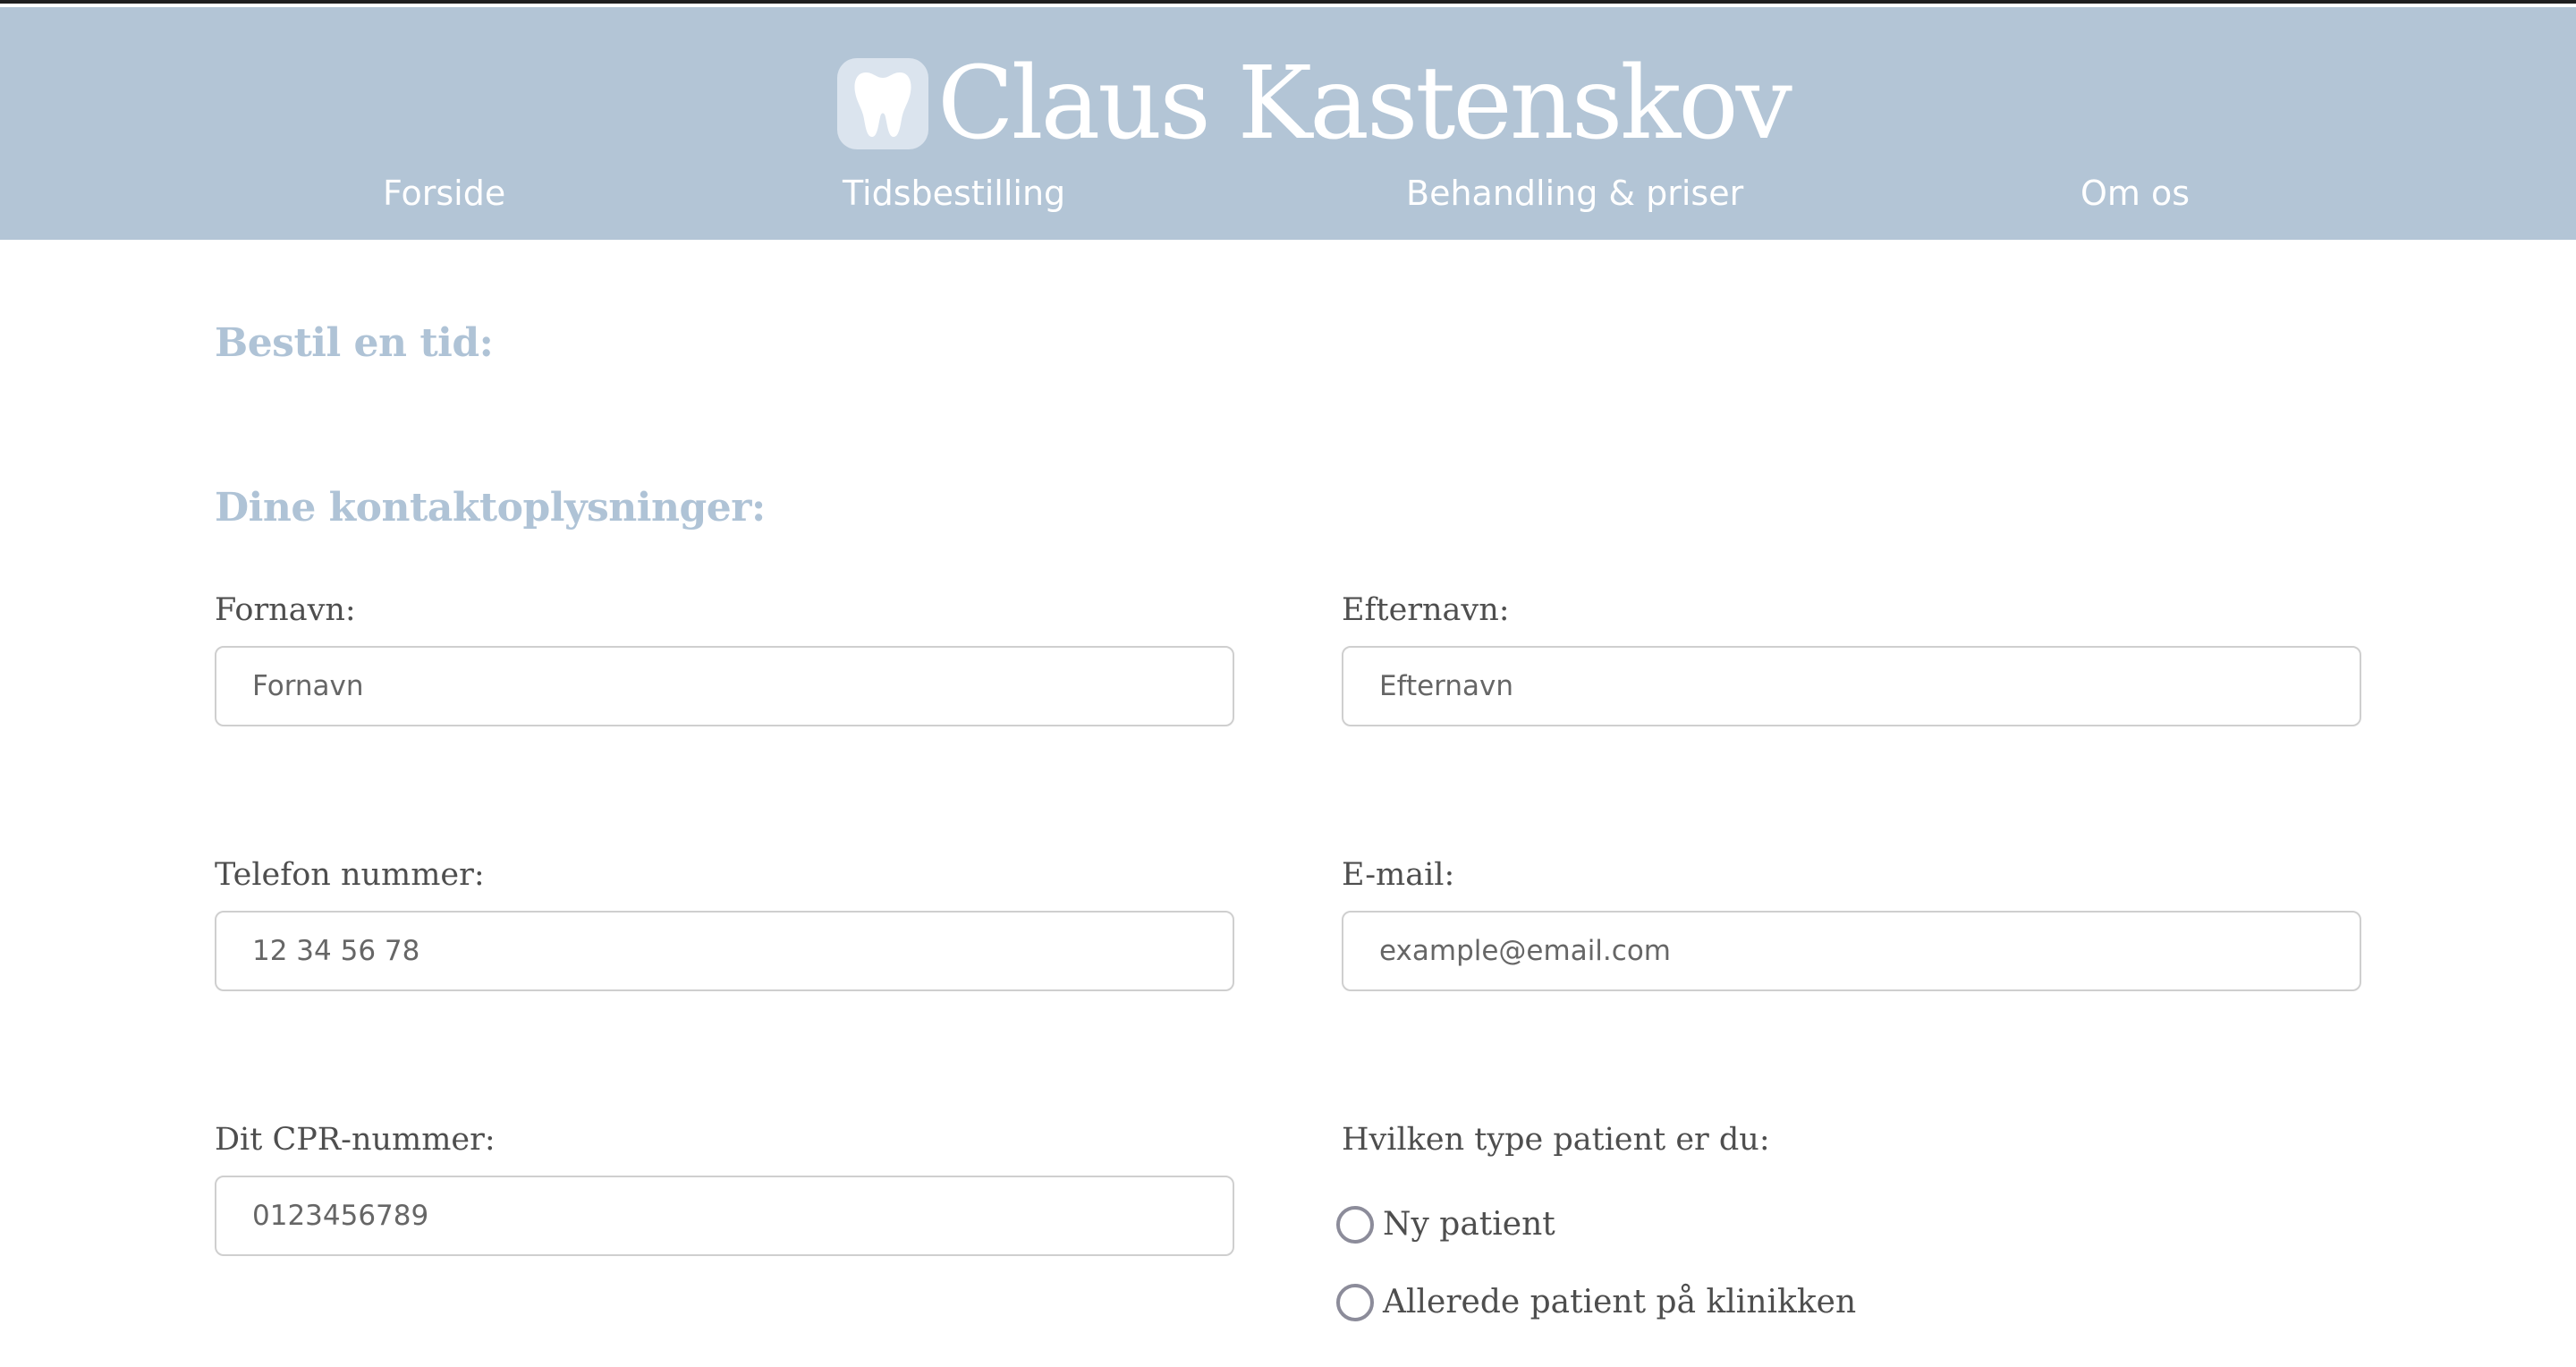  I want to click on last-name-input, so click(1851, 686).